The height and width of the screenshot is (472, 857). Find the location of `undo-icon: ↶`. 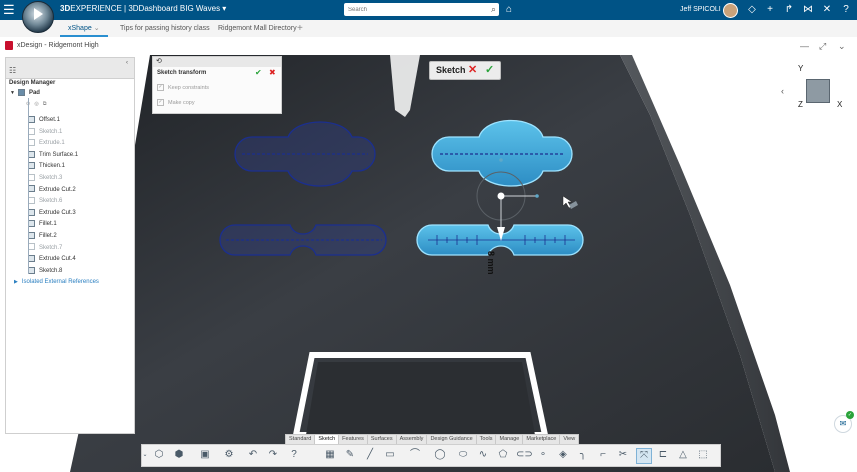

undo-icon: ↶ is located at coordinates (253, 455).